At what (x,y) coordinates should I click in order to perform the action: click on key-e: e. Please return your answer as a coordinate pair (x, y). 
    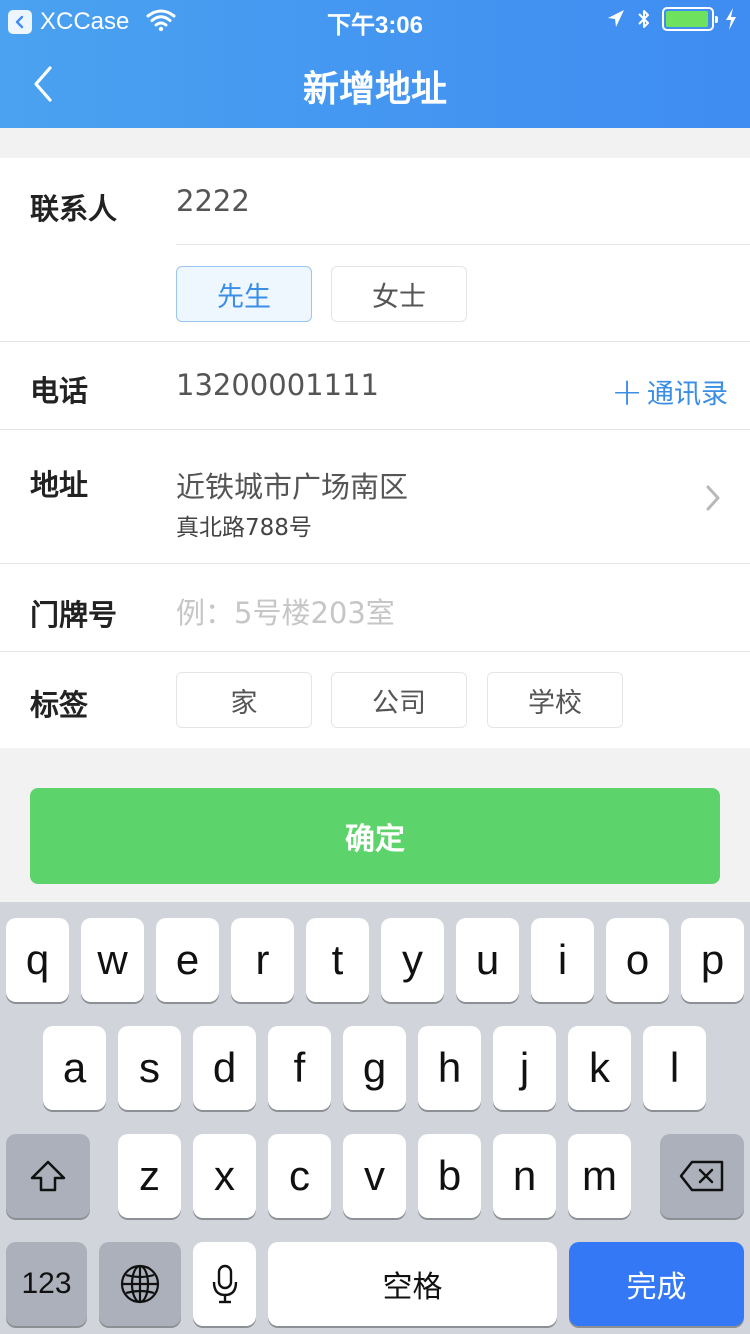
    Looking at the image, I should click on (187, 960).